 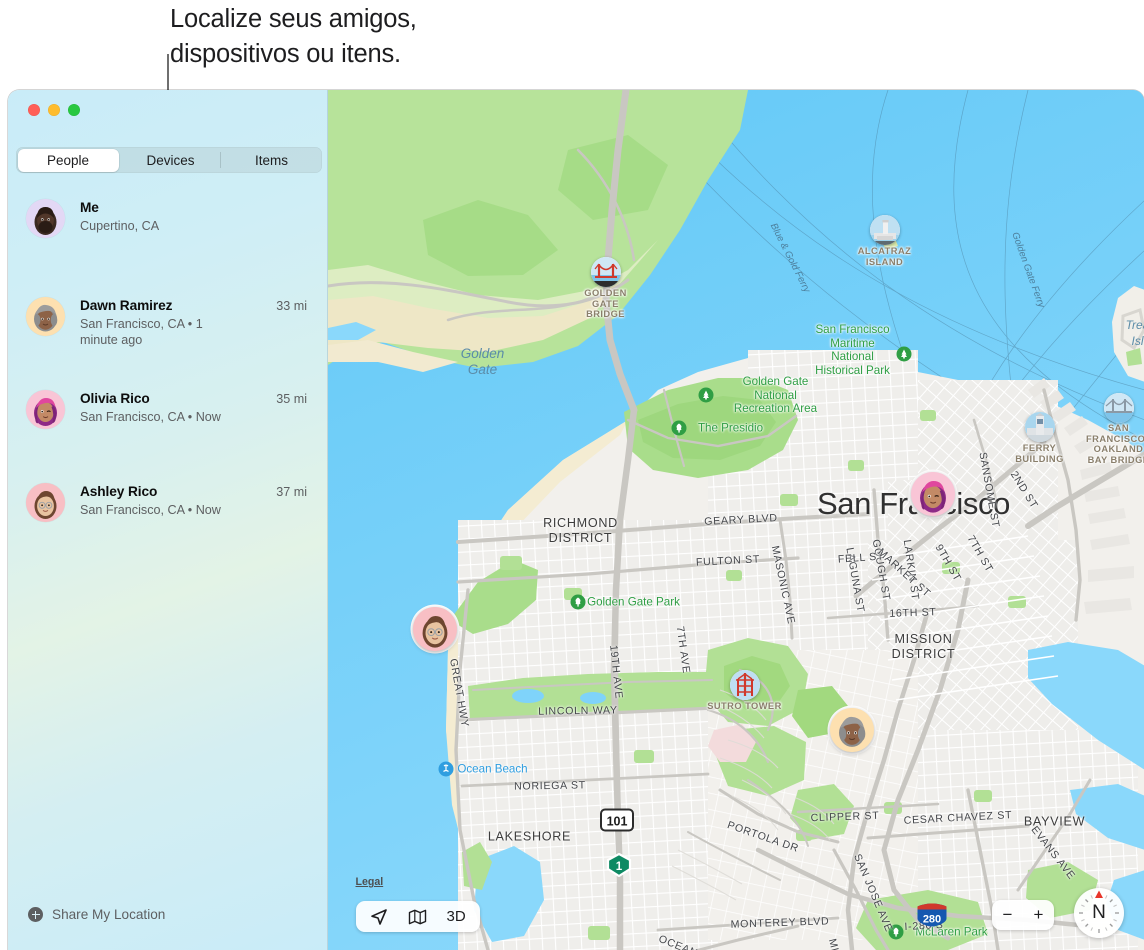 I want to click on callout-line-1: Localize seus amigos,, so click(x=293, y=19).